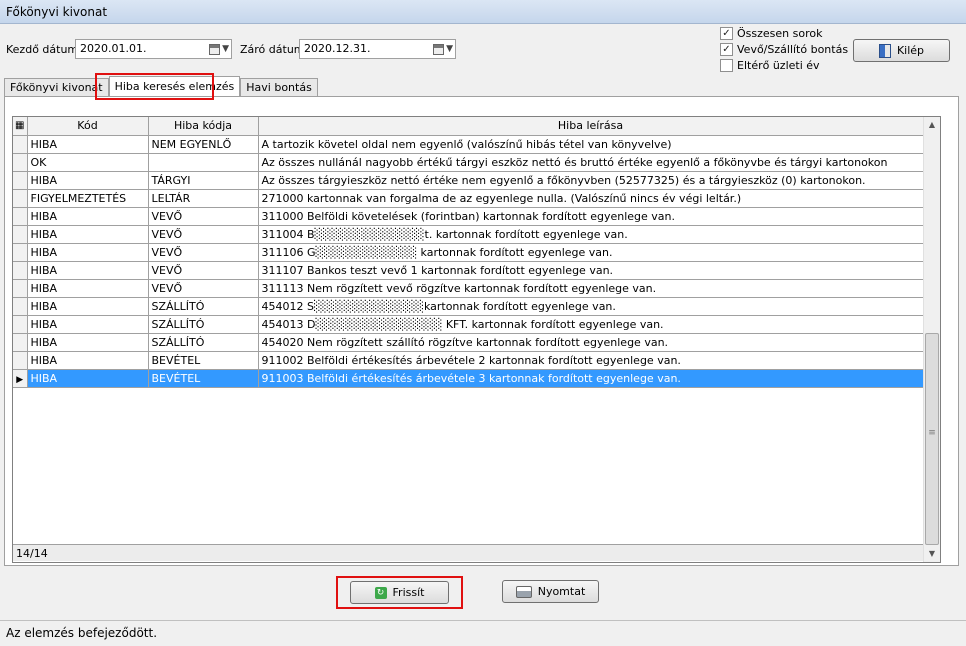 This screenshot has width=966, height=646. Describe the element at coordinates (784, 65) in the screenshot. I see `option-checkbox: Eltérő üzleti év` at that location.